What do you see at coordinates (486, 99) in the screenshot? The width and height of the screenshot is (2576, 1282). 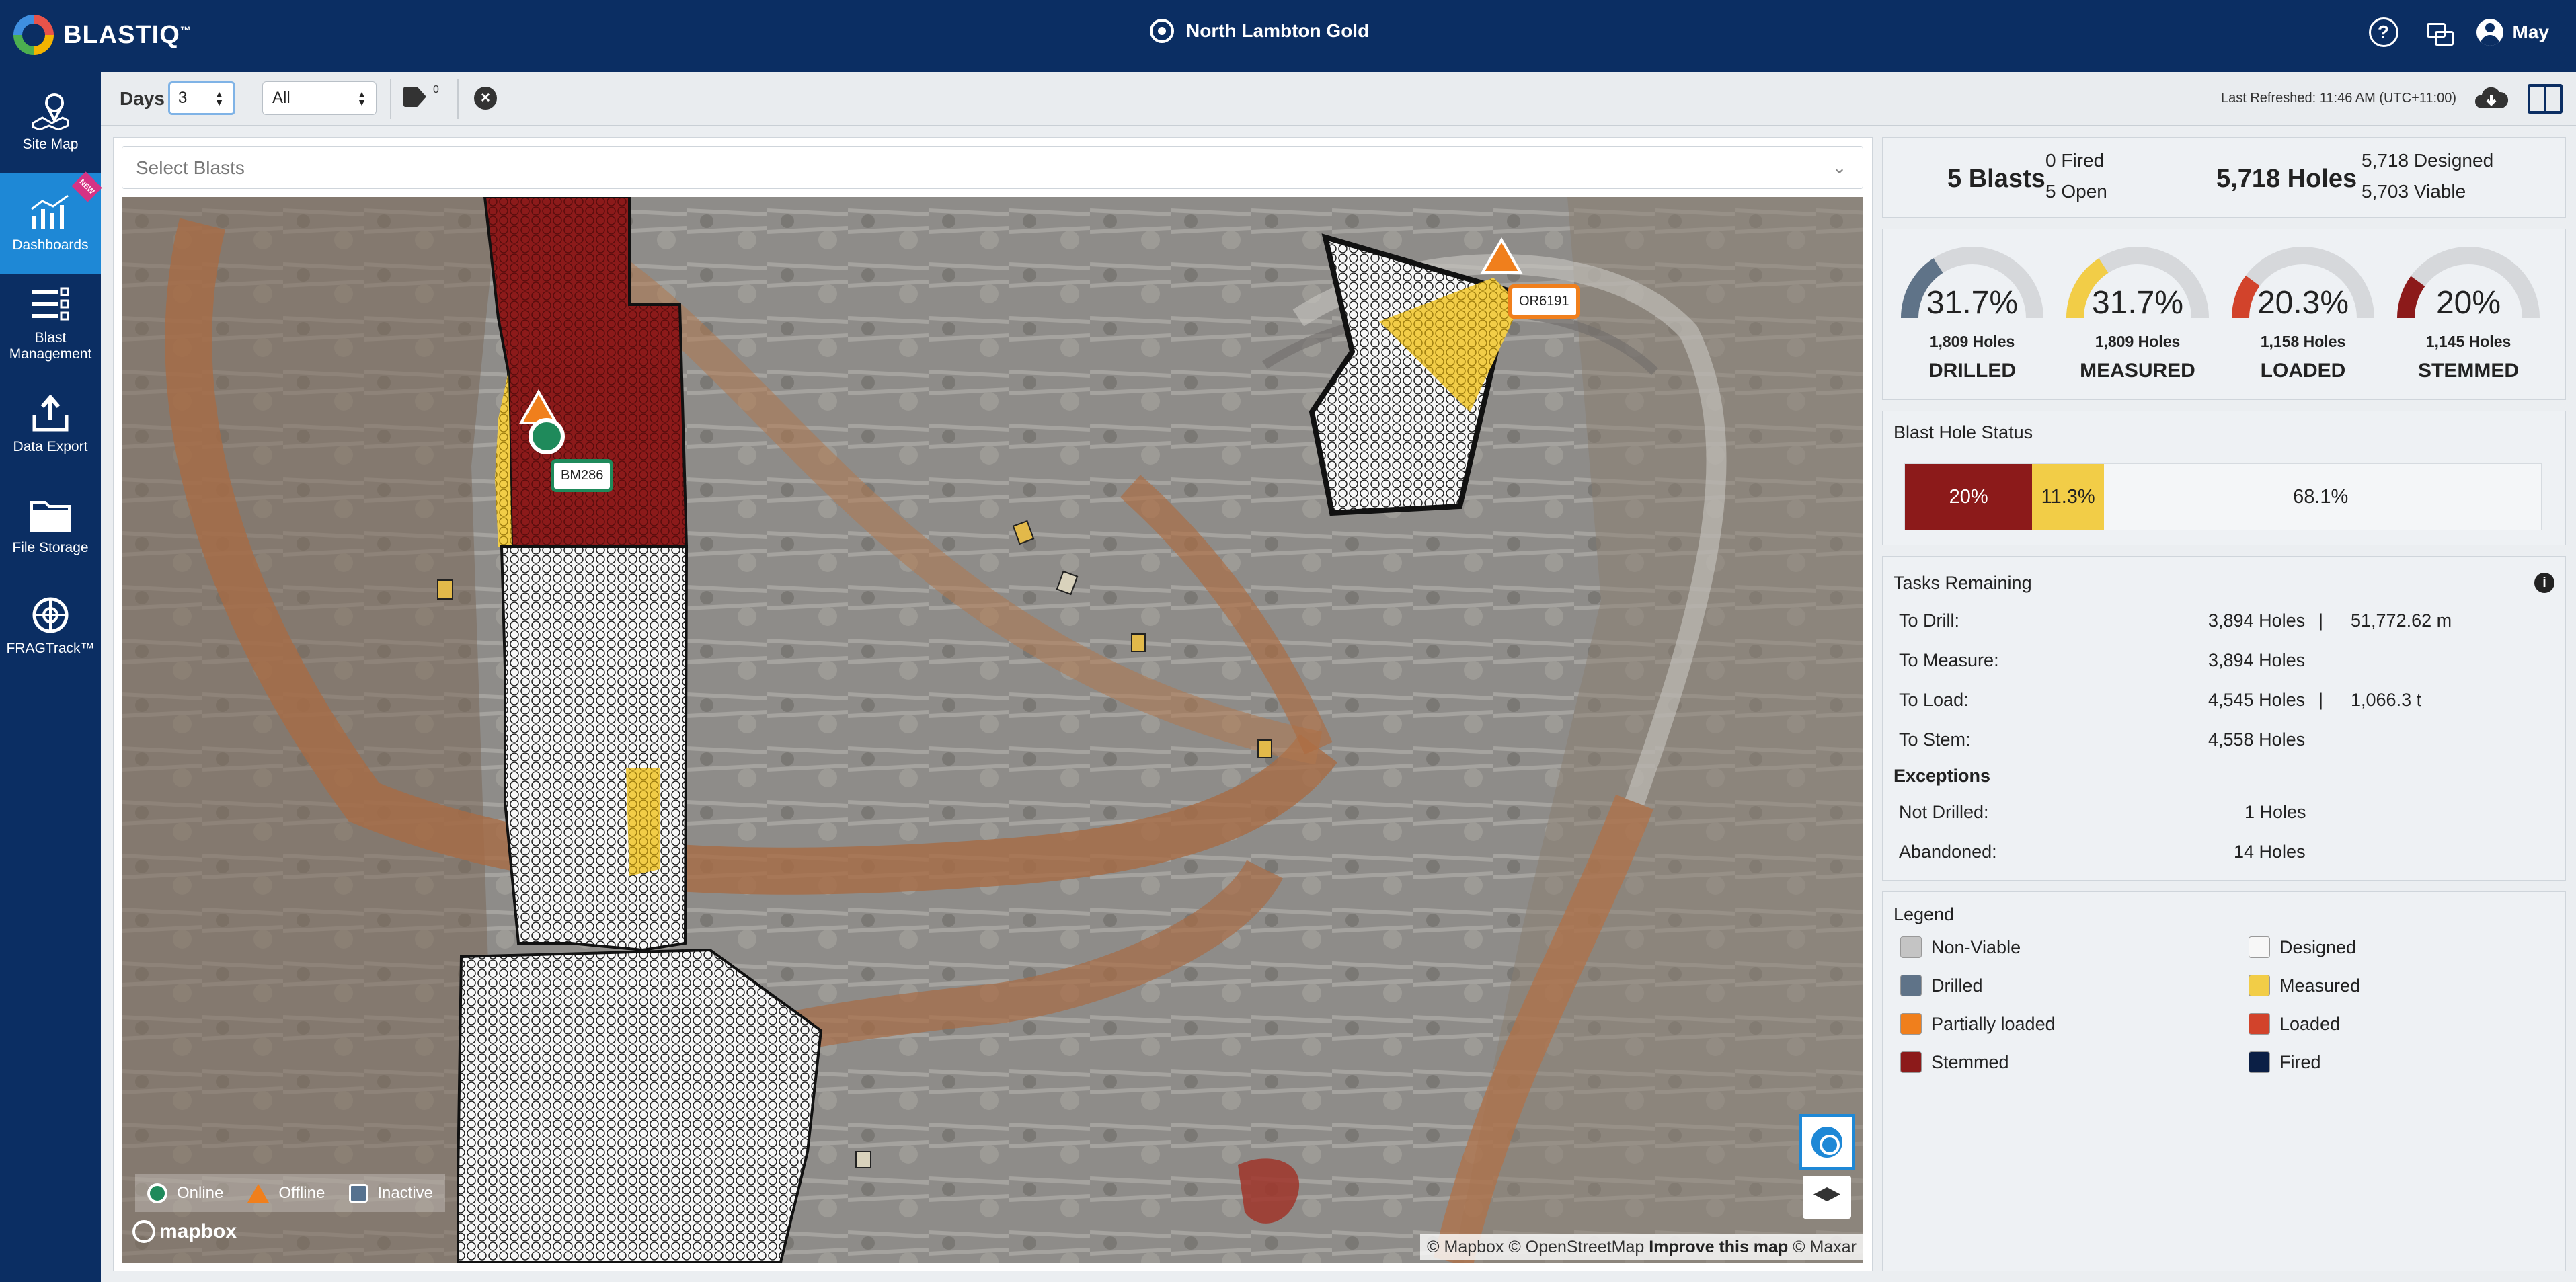 I see `clear-filters-icon: ×` at bounding box center [486, 99].